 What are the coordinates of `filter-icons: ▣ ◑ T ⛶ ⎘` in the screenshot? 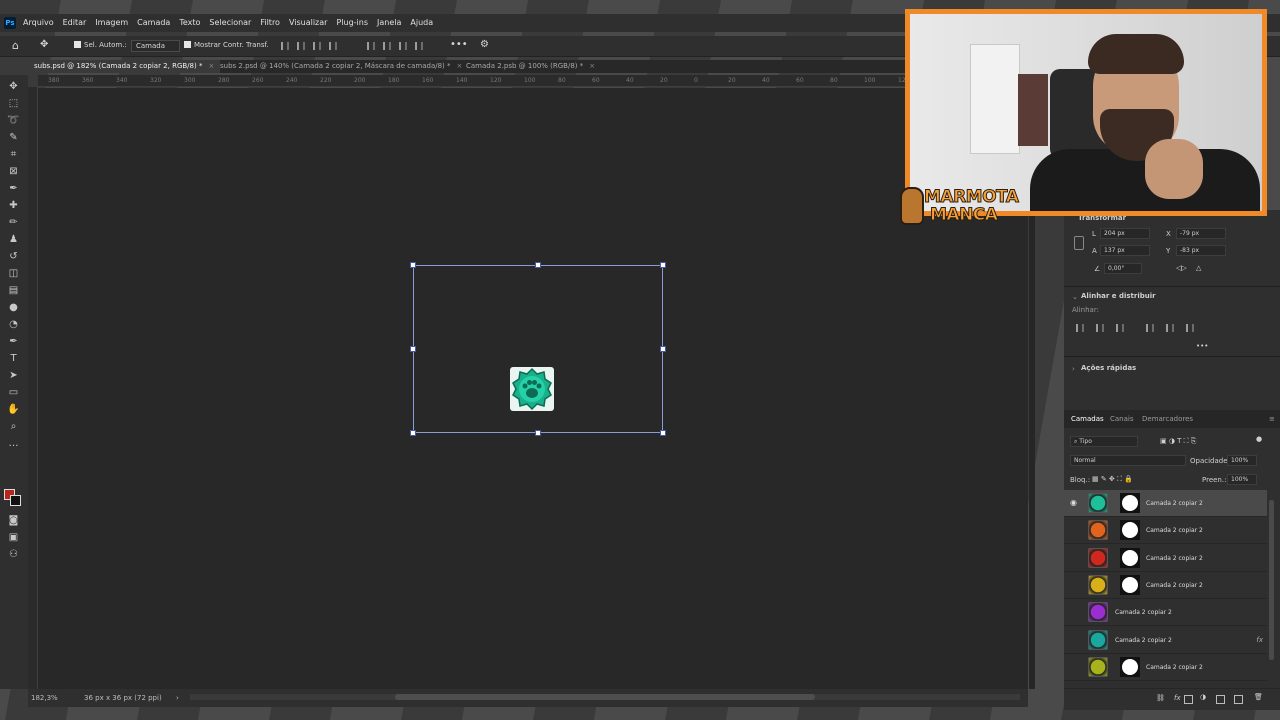 It's located at (1178, 441).